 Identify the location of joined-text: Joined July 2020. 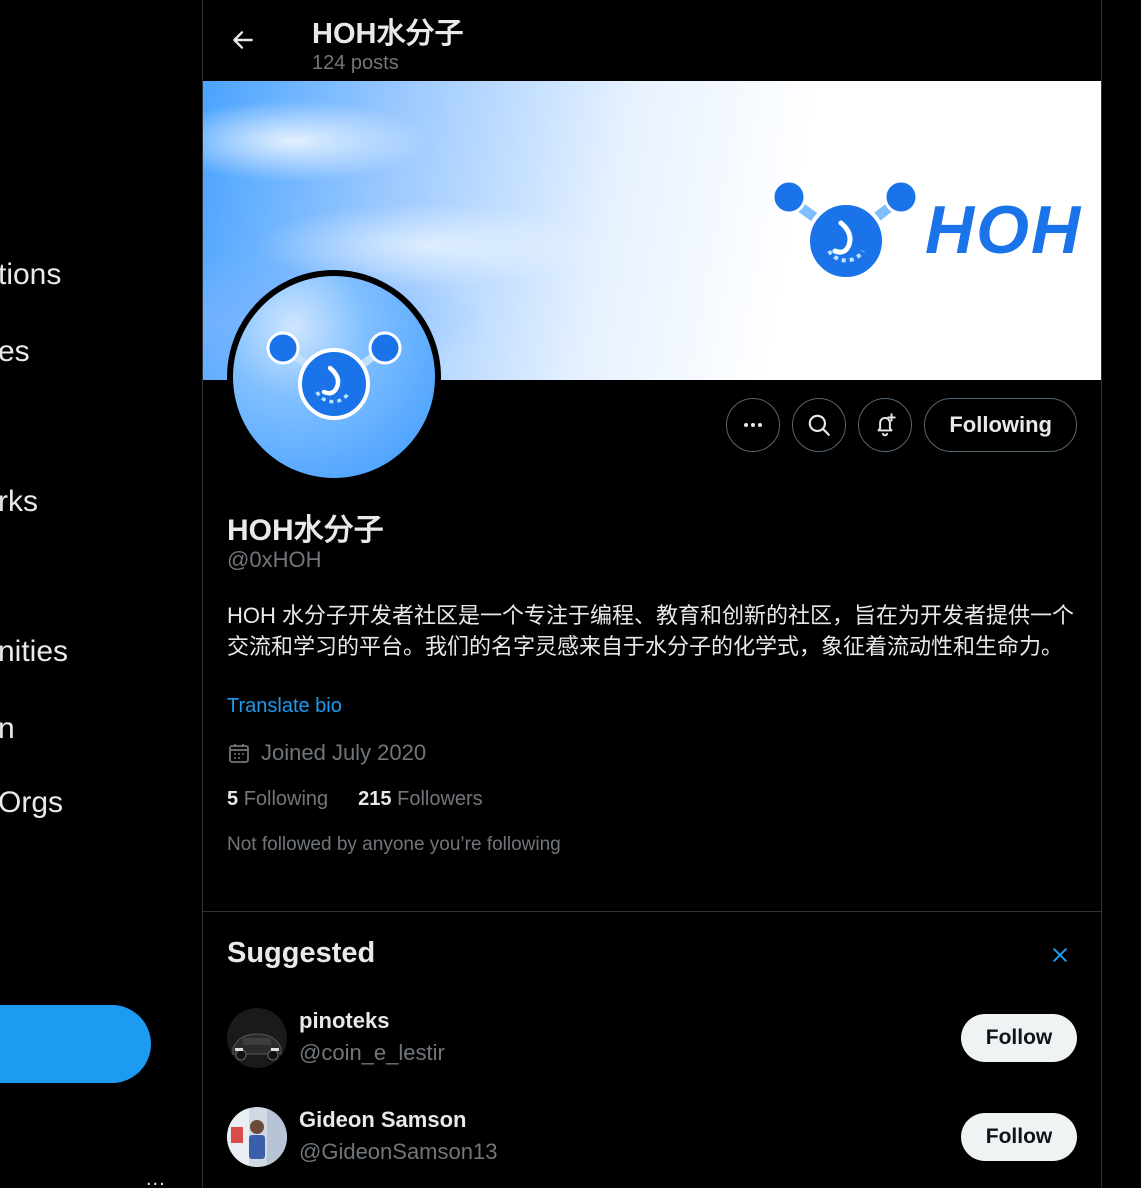
(344, 752).